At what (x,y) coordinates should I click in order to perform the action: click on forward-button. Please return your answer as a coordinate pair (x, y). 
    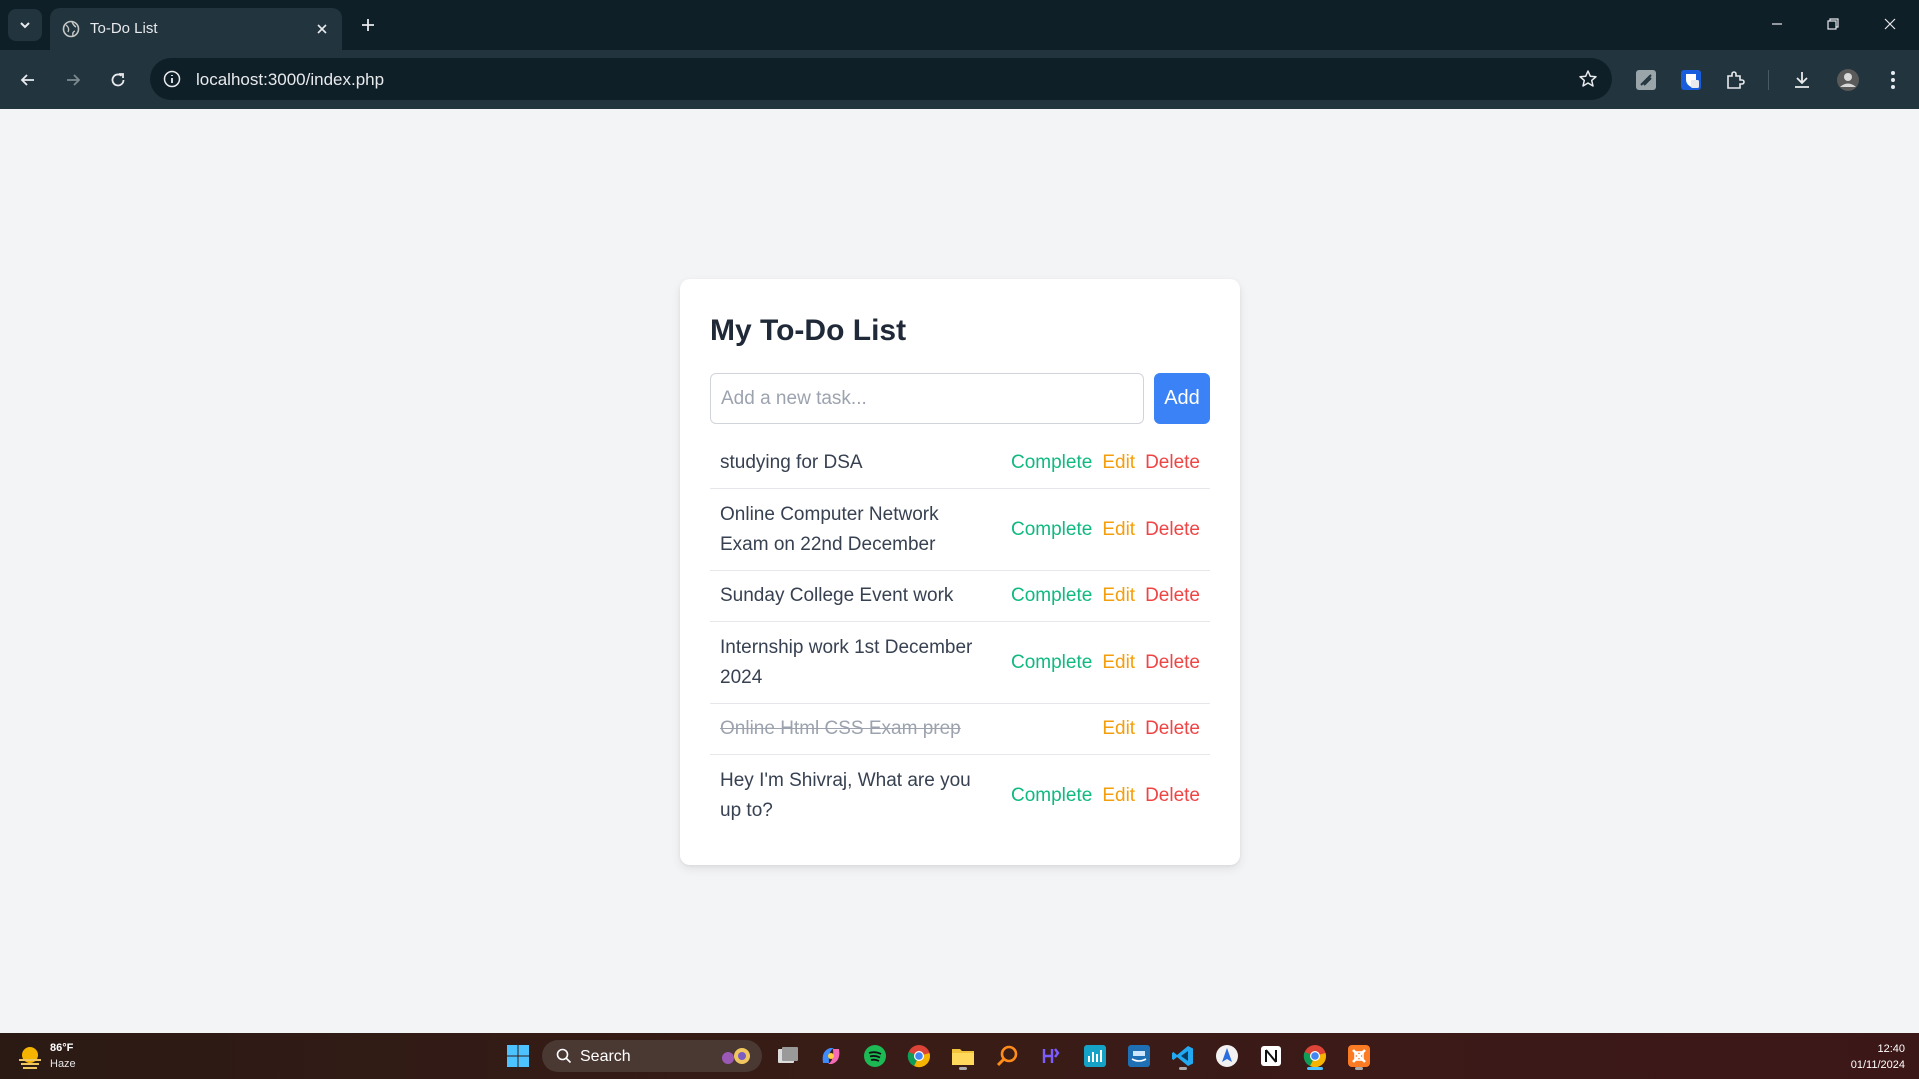
    Looking at the image, I should click on (73, 80).